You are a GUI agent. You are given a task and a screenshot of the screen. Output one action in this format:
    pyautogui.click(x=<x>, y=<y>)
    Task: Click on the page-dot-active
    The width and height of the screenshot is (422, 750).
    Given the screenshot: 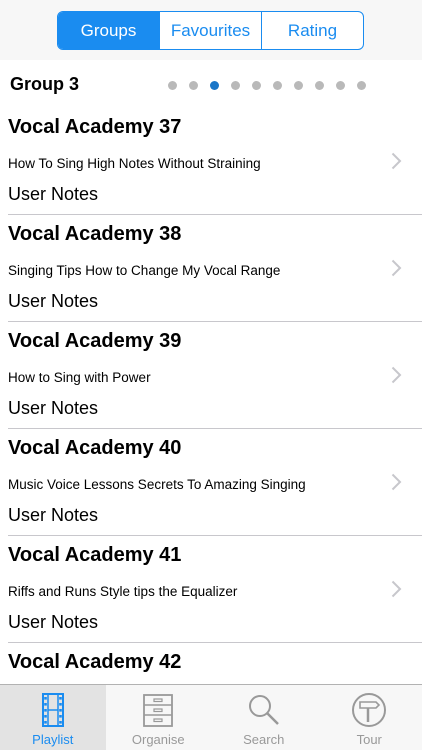 What is the action you would take?
    pyautogui.click(x=214, y=85)
    